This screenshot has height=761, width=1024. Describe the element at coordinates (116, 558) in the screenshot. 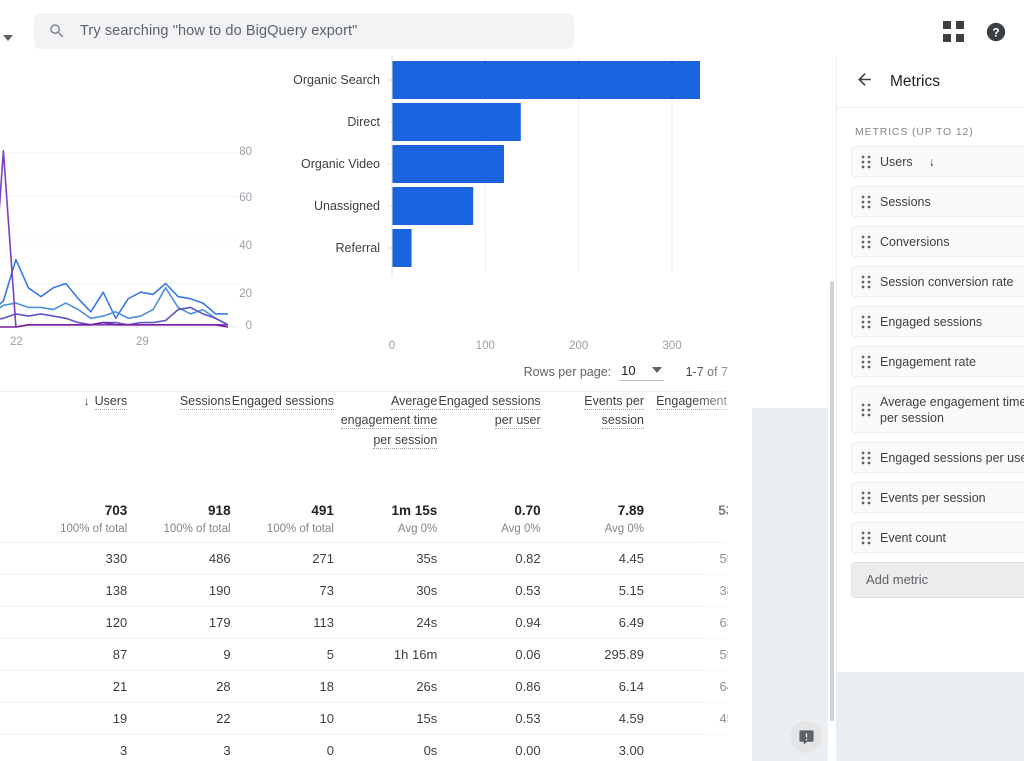

I see `table-cell: 330` at that location.